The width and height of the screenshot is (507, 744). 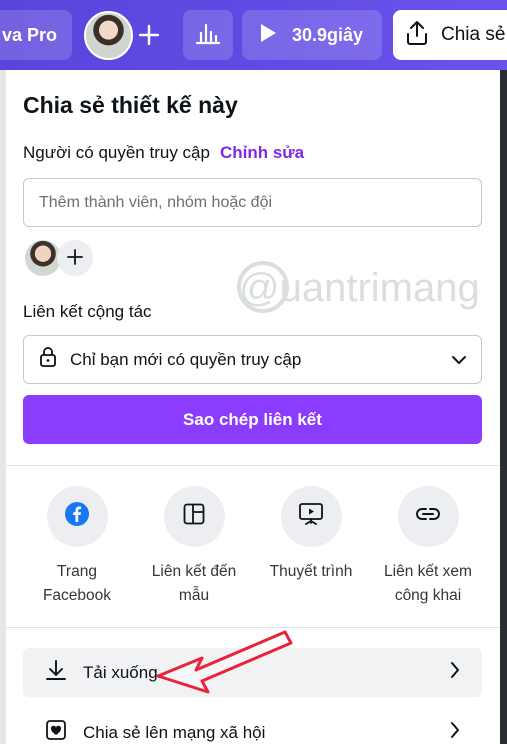 I want to click on share-option-present: Thuyết trình, so click(x=311, y=535).